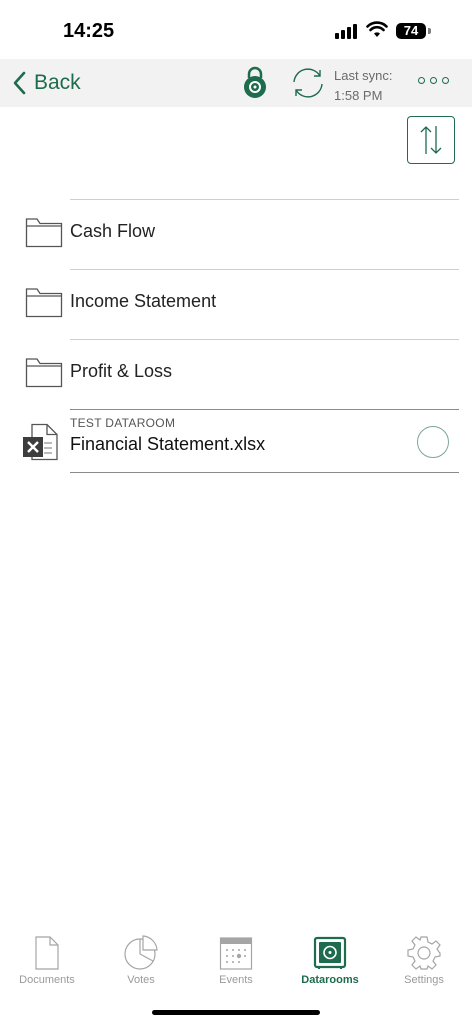  I want to click on status-bar: 14:25 74, so click(236, 30).